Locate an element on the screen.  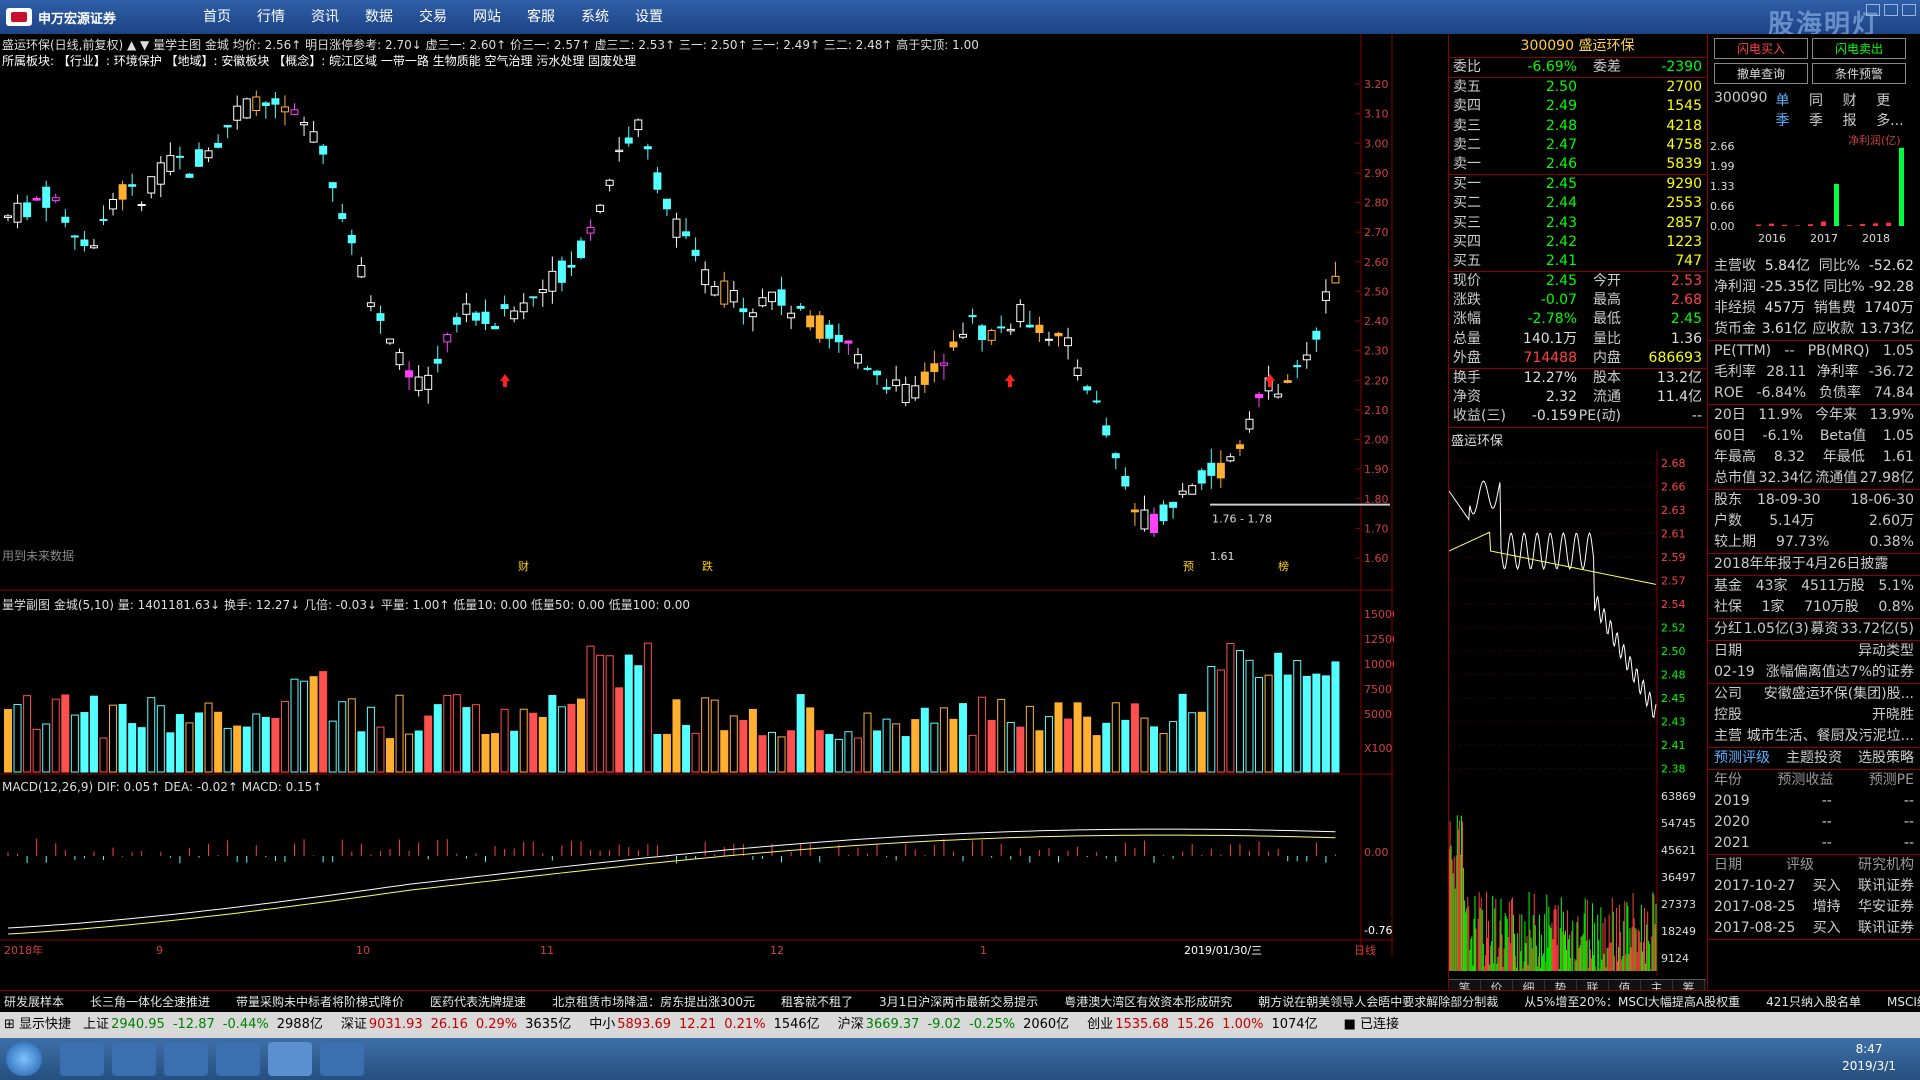
ask-price: 2.47 is located at coordinates (1561, 144).